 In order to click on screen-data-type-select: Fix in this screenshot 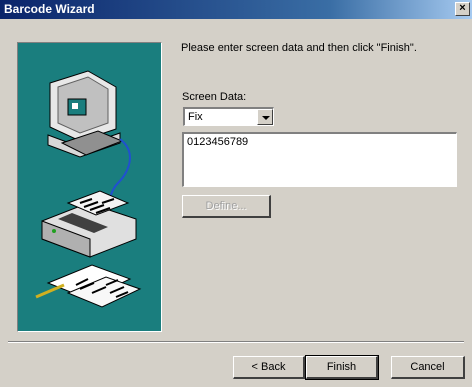, I will do `click(228, 116)`.